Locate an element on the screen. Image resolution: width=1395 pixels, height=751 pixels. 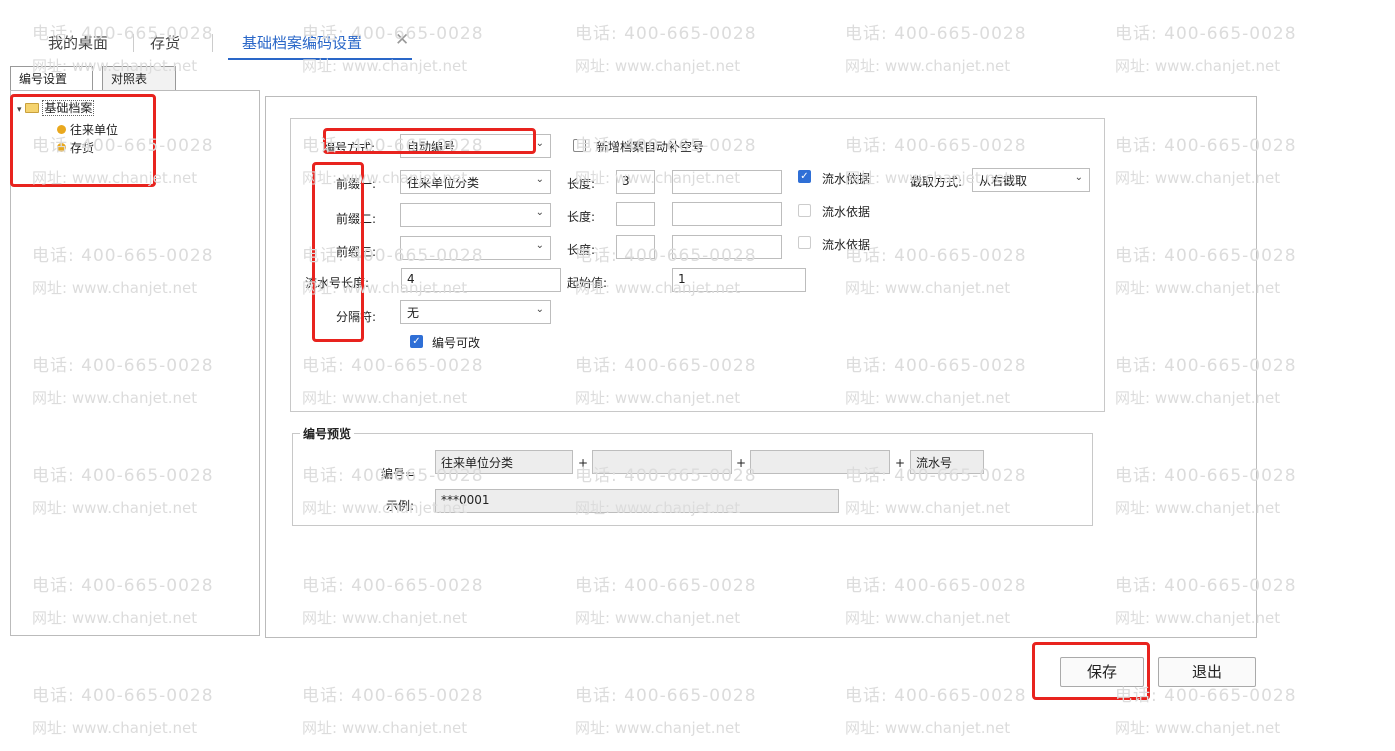
tab-inventory: 存货 is located at coordinates (165, 42).